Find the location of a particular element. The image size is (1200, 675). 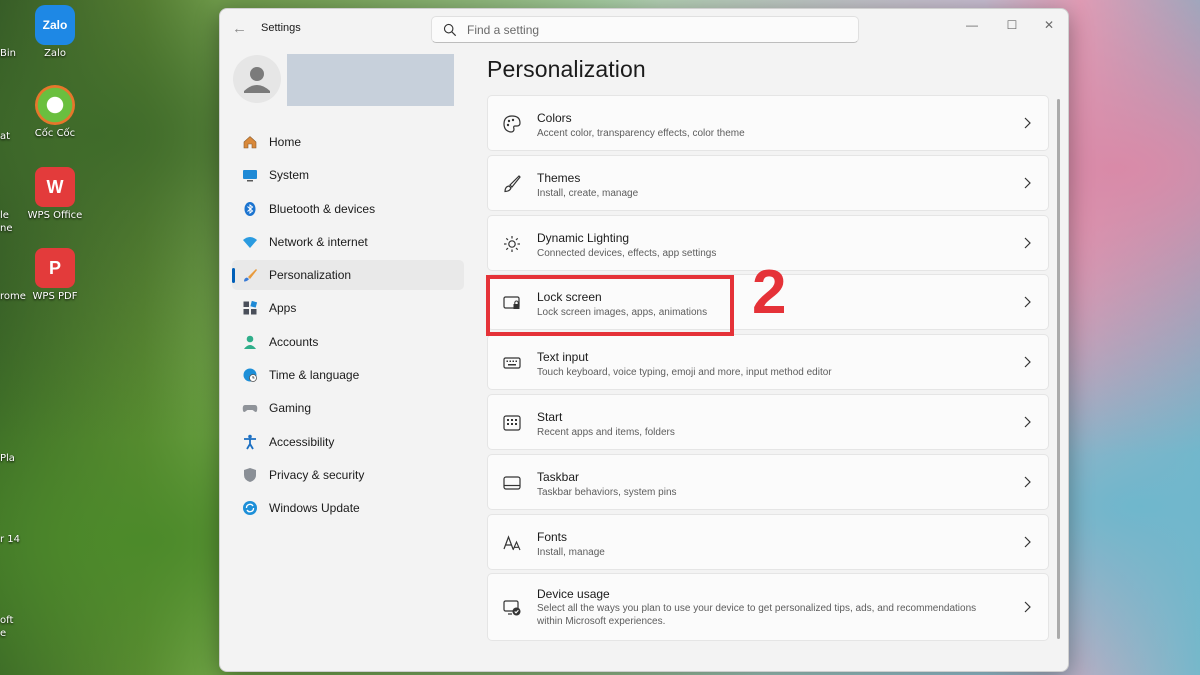

sidebar-item-label: Time & language is located at coordinates (314, 375).